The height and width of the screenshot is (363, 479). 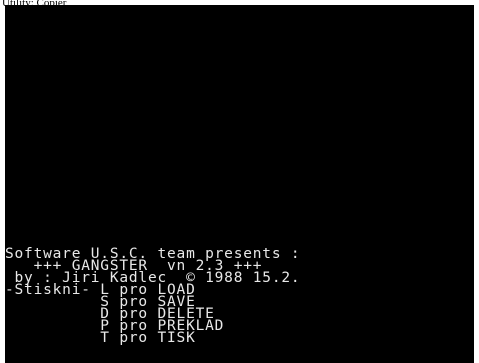 I want to click on menu-option-tisk: T pro TISK, so click(x=100, y=338).